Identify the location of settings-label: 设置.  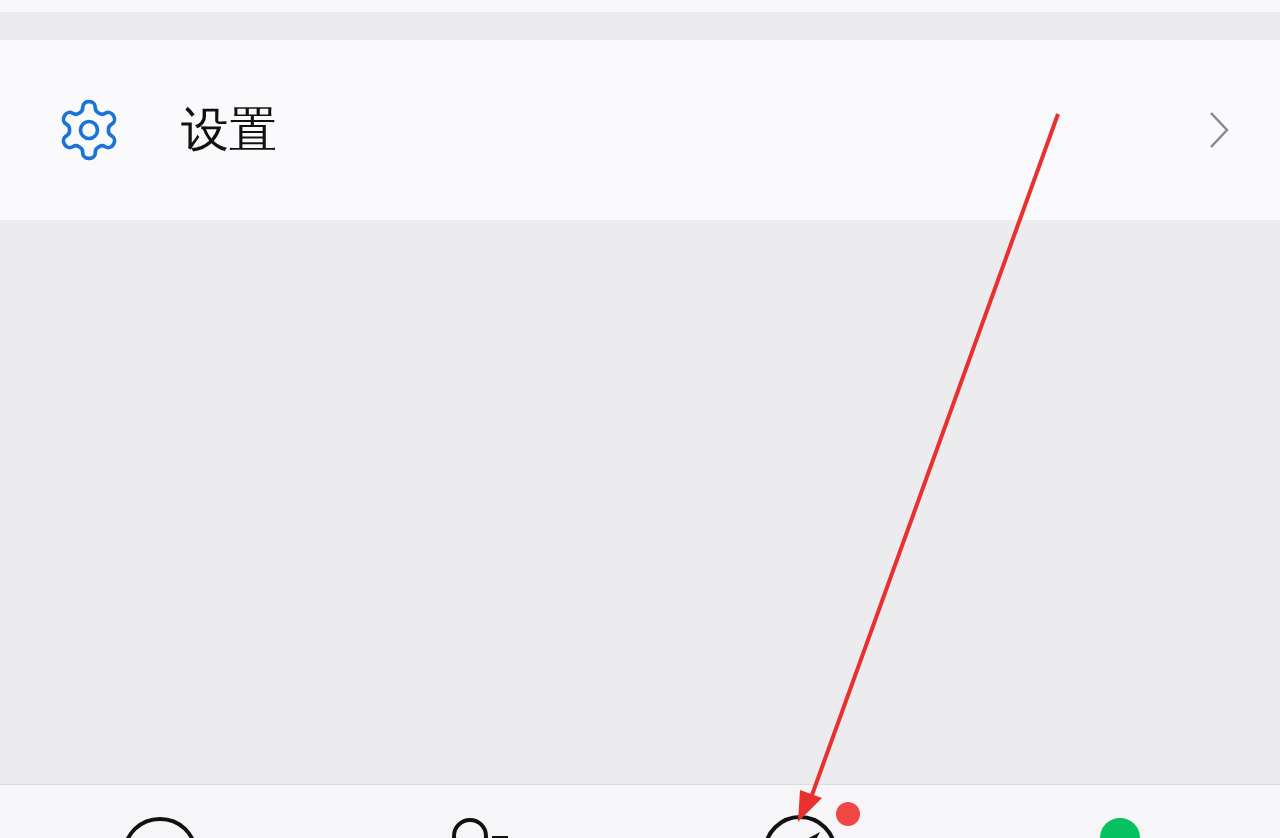
(229, 129).